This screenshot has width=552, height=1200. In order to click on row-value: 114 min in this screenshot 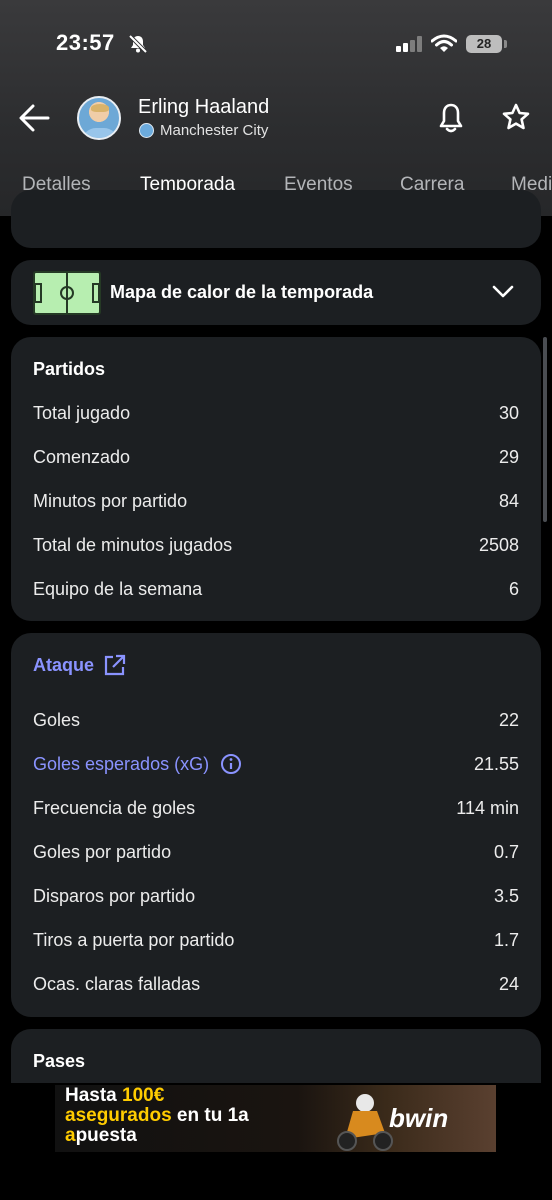, I will do `click(487, 808)`.